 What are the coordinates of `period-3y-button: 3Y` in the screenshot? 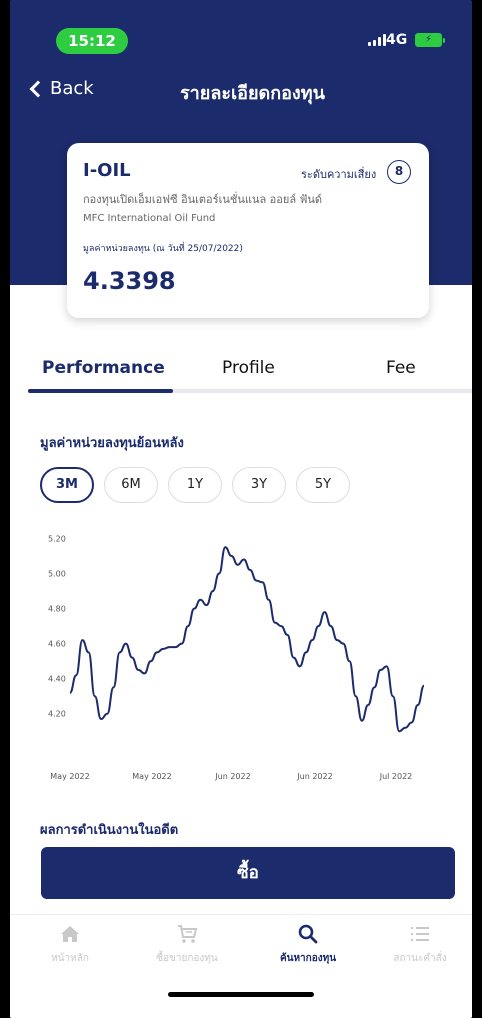 It's located at (259, 485).